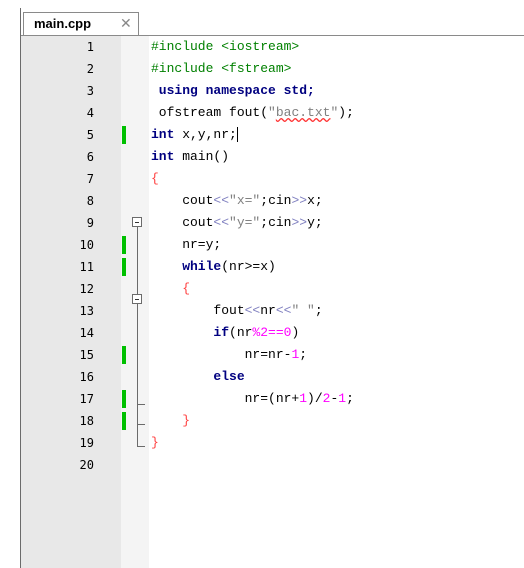 This screenshot has height=568, width=524. I want to click on code-text: cout<<"x=";cin>>x;, so click(236, 201).